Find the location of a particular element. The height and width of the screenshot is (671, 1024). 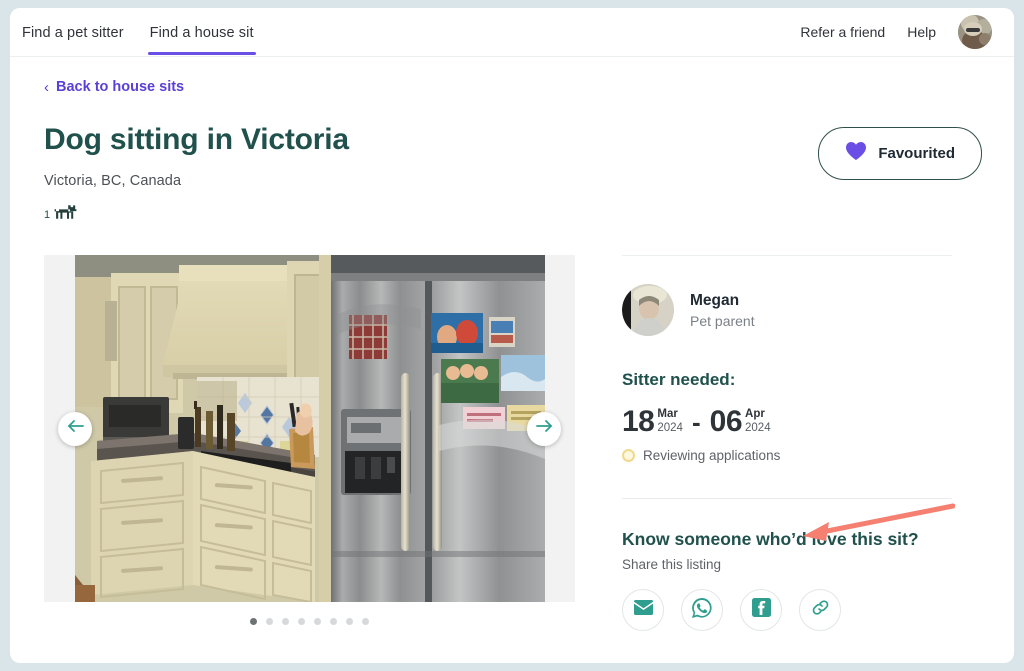

page-title: Dog sitting in Victoria is located at coordinates (196, 139).